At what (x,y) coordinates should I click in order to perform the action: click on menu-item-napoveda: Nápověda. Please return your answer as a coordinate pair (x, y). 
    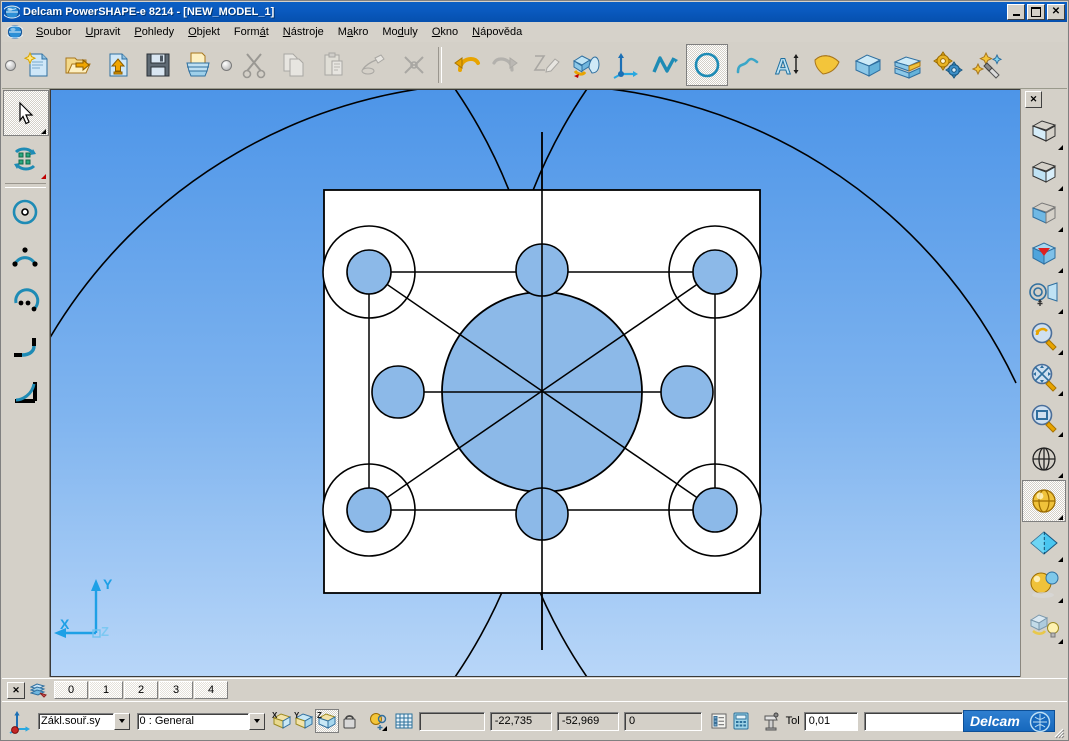
    Looking at the image, I should click on (497, 32).